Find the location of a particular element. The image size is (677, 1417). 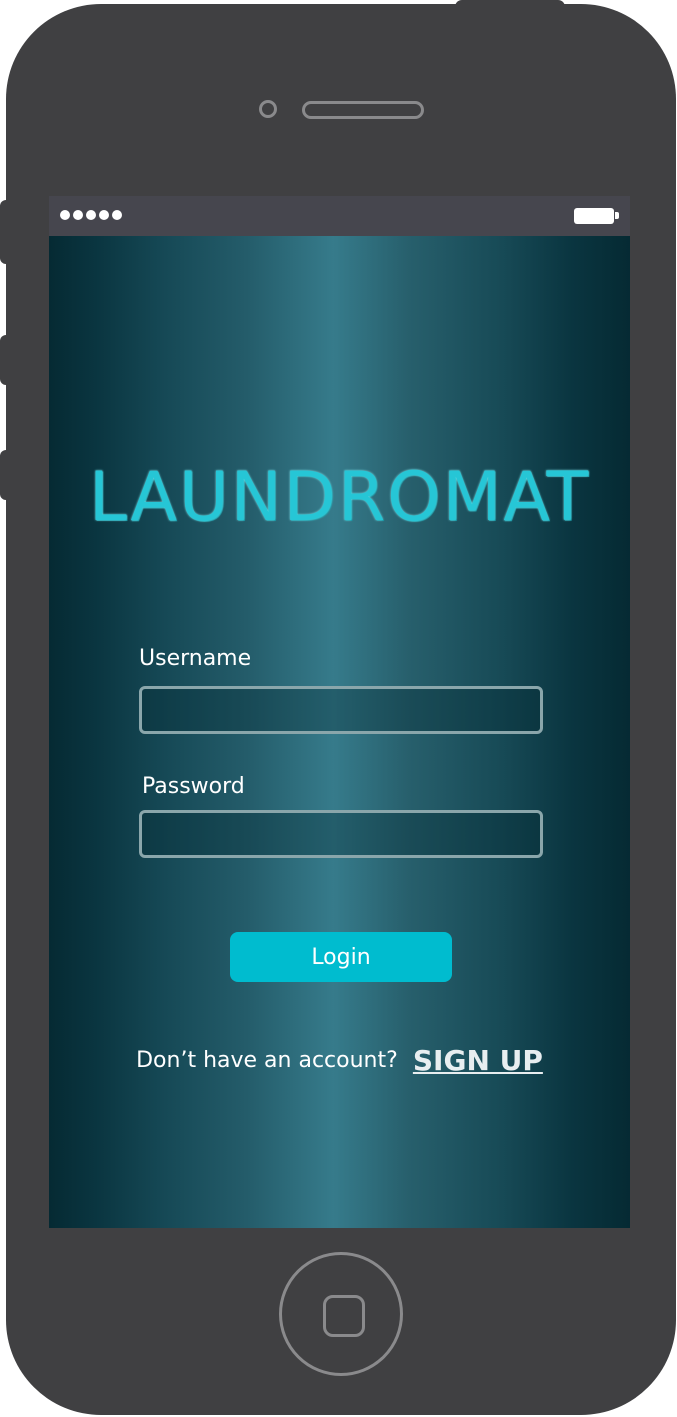

signup-link: SIGN UP is located at coordinates (478, 1060).